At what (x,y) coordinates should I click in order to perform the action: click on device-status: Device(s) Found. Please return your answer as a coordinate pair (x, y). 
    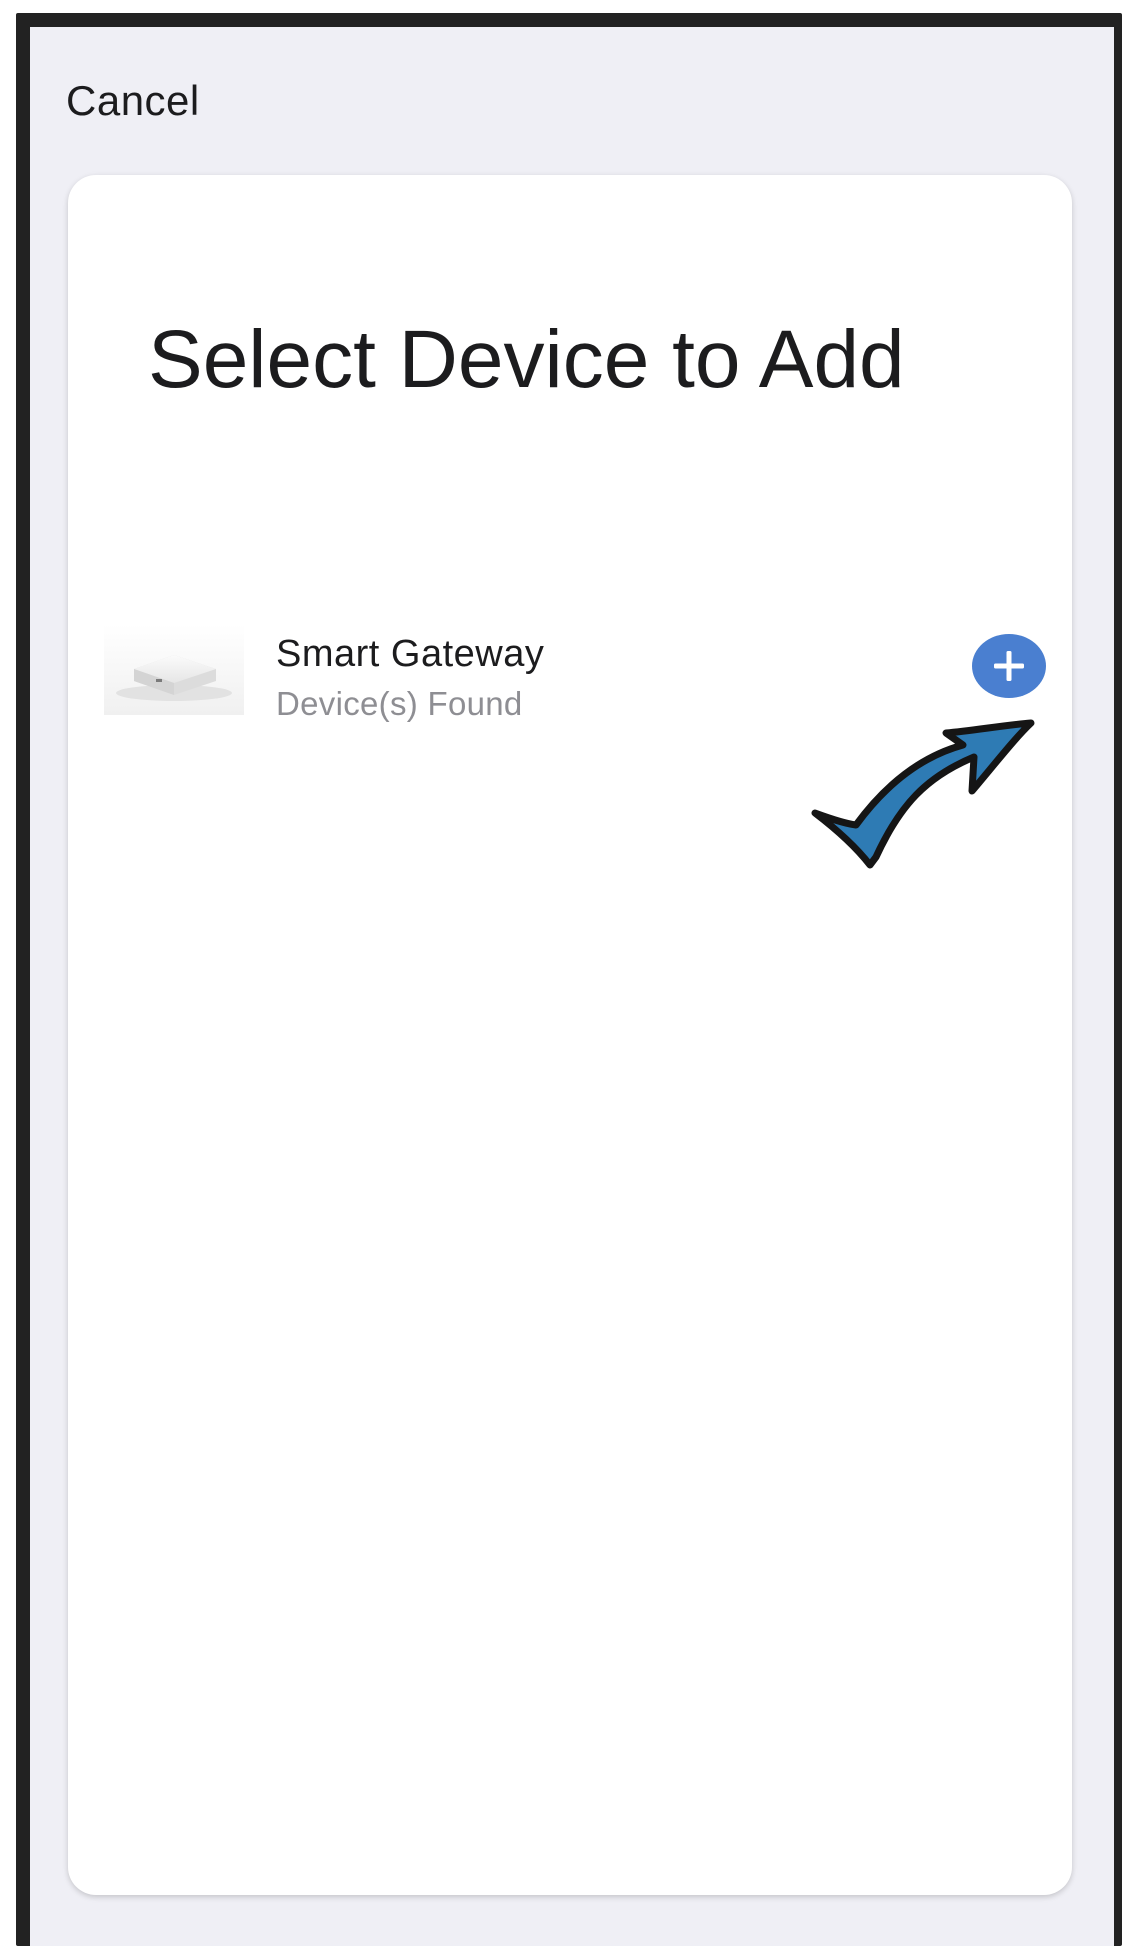
    Looking at the image, I should click on (399, 703).